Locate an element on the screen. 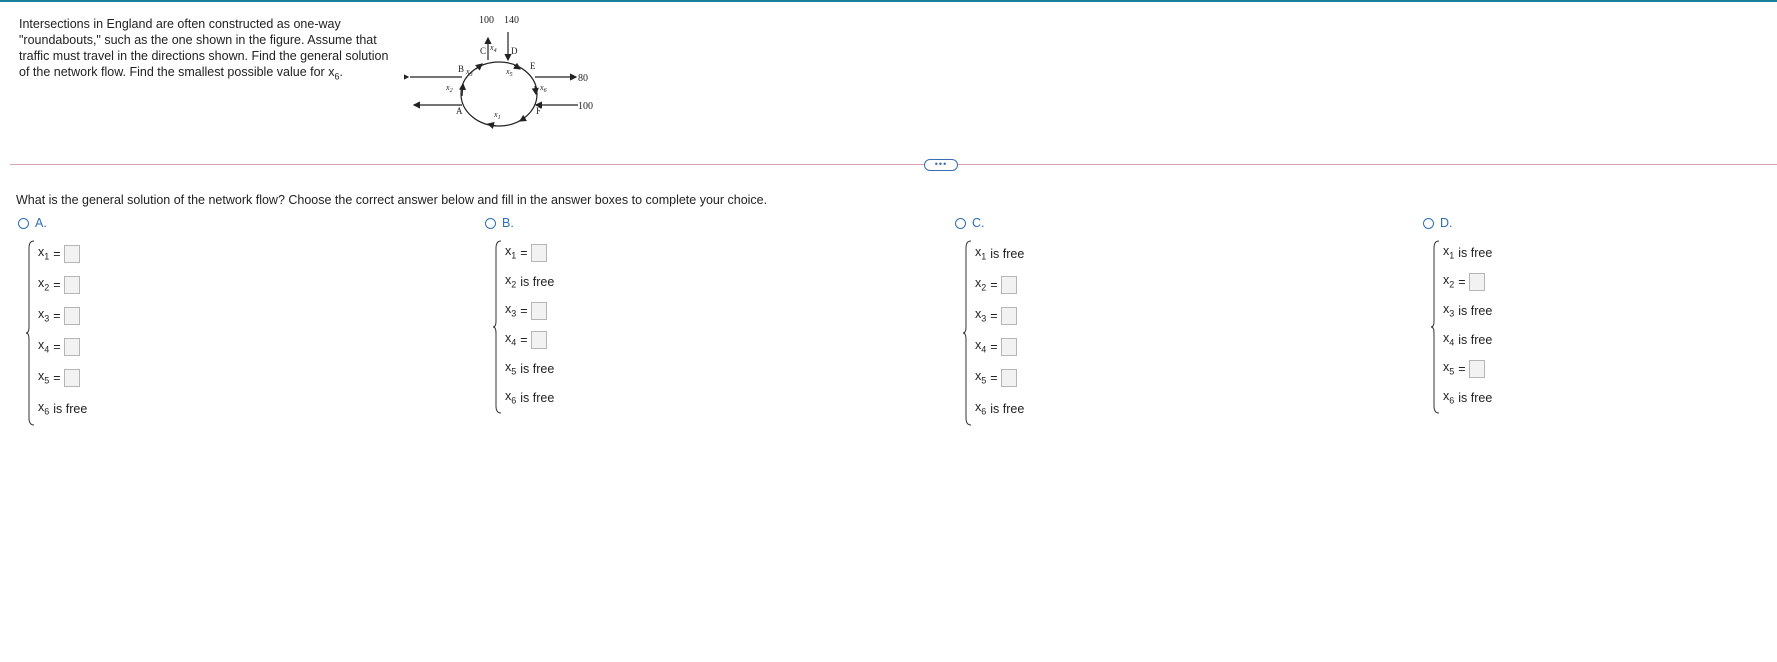  choice-header: C. is located at coordinates (989, 223).